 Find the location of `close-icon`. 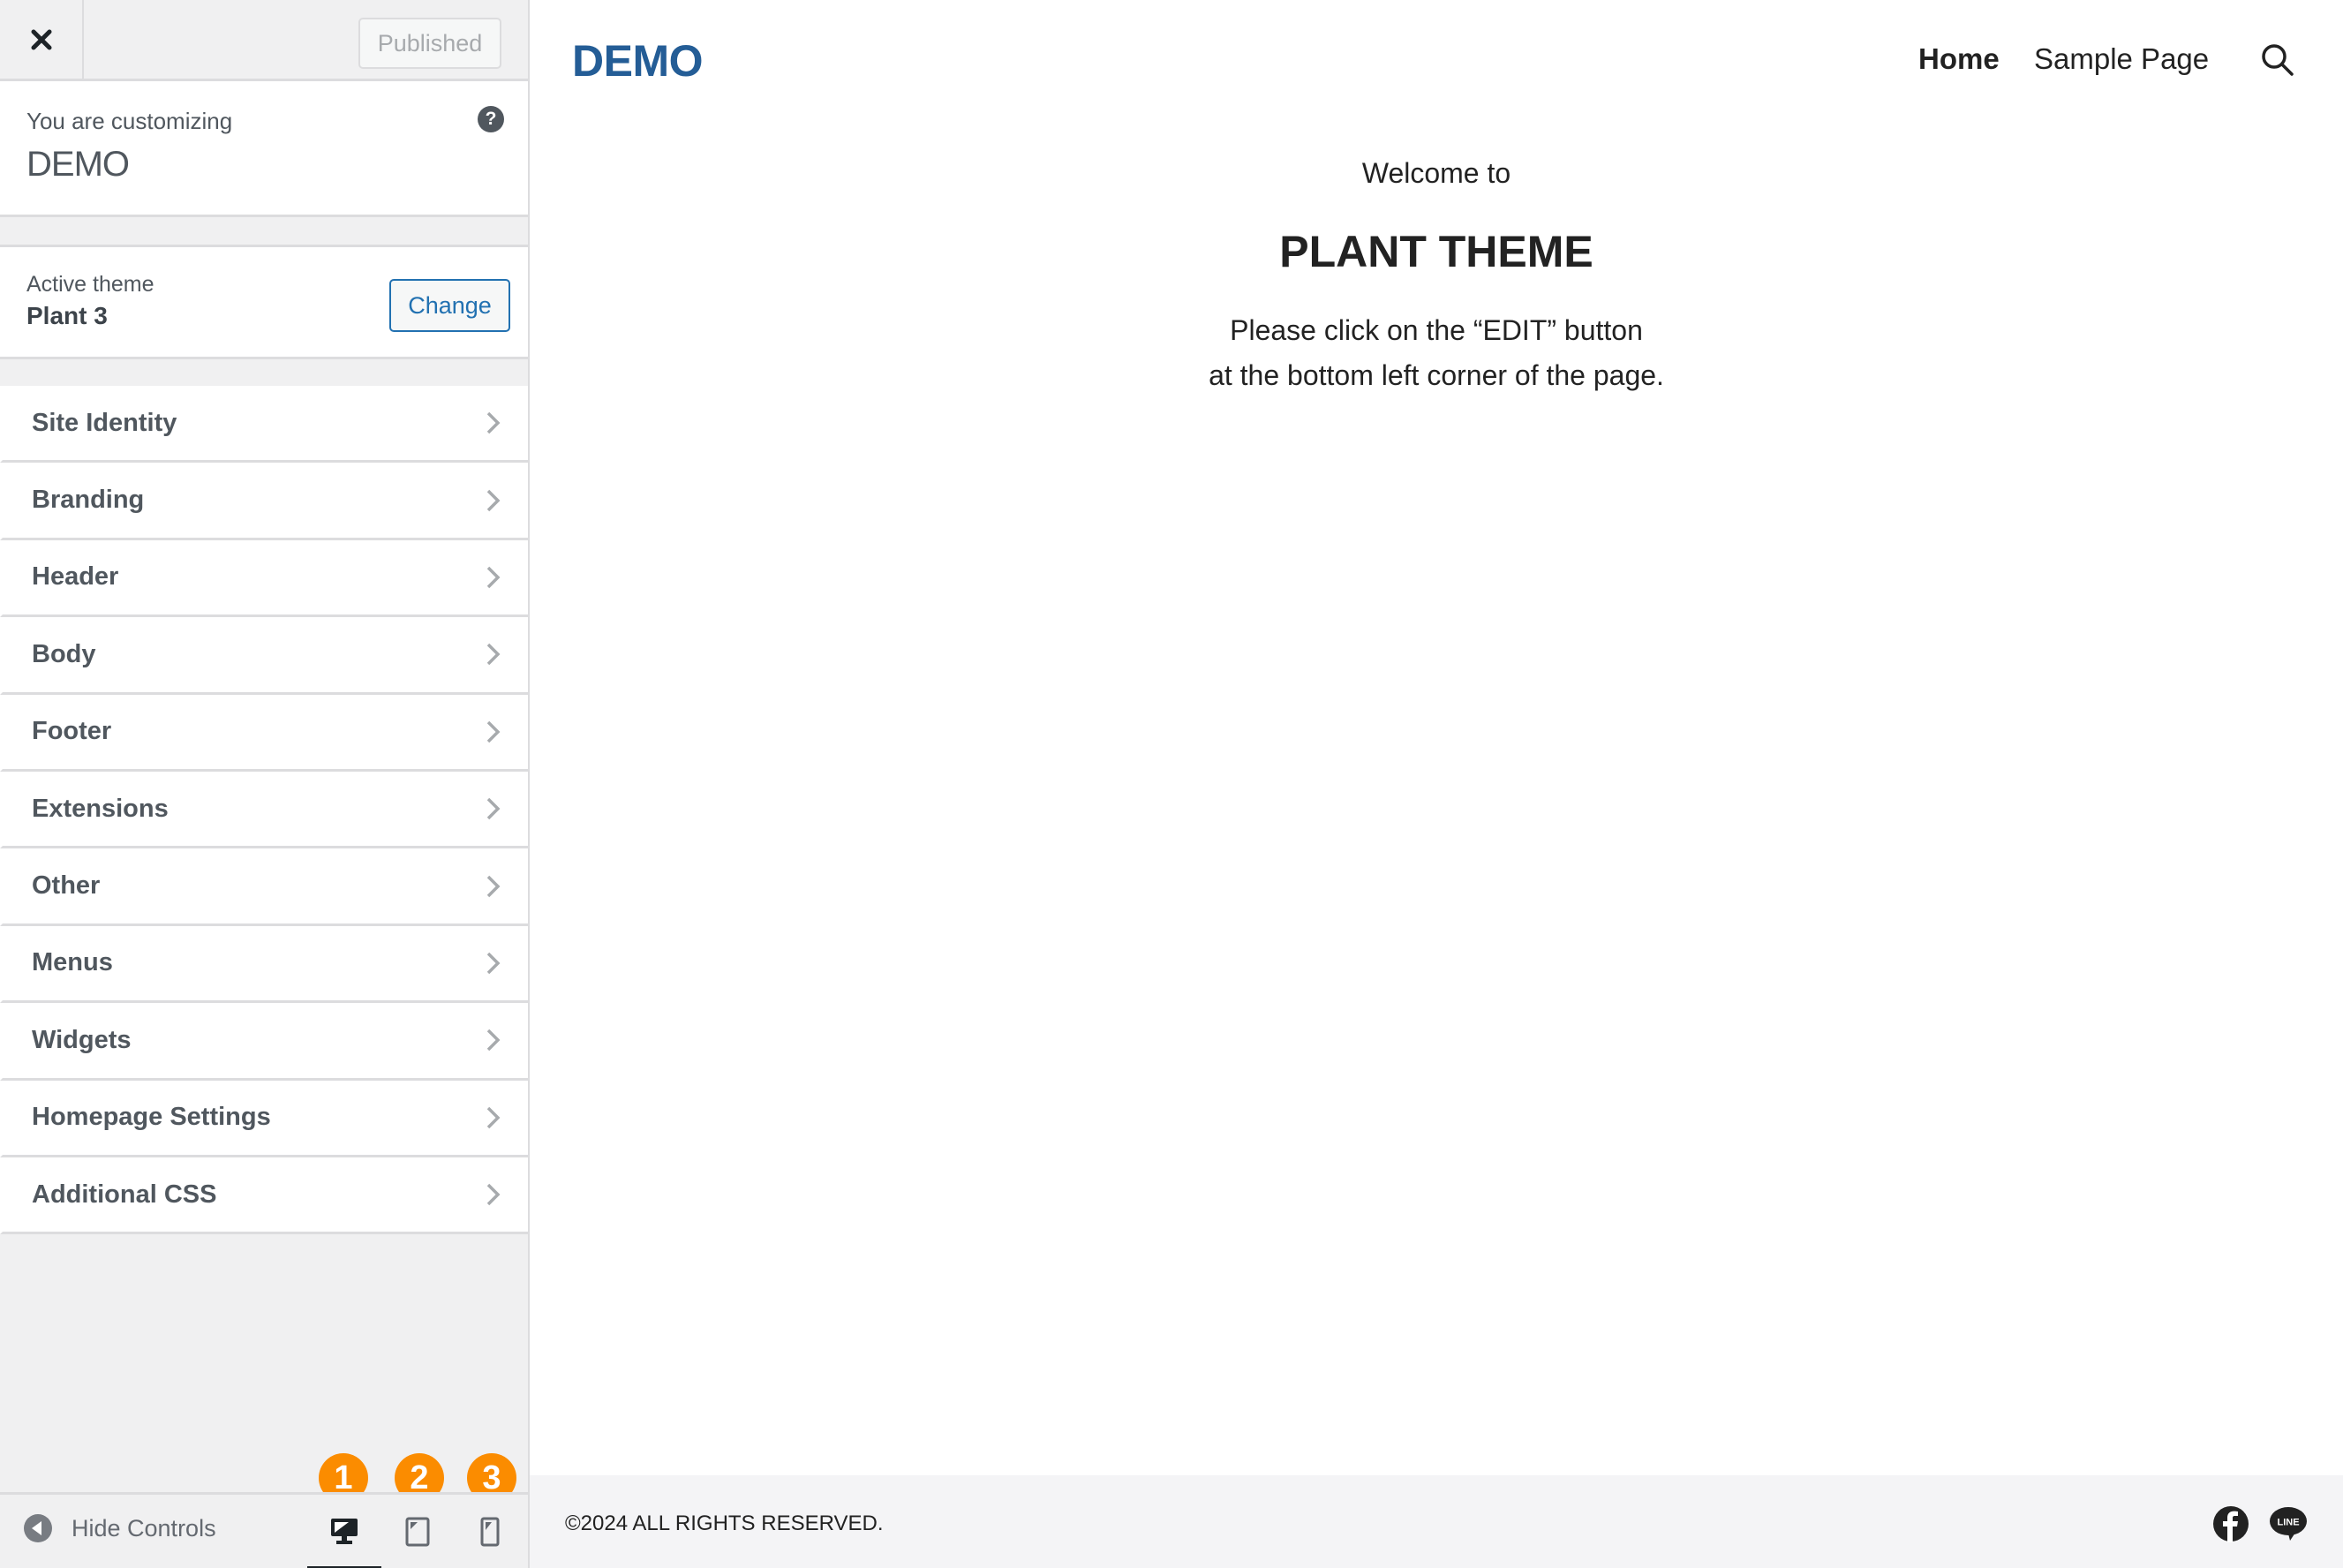

close-icon is located at coordinates (41, 39).